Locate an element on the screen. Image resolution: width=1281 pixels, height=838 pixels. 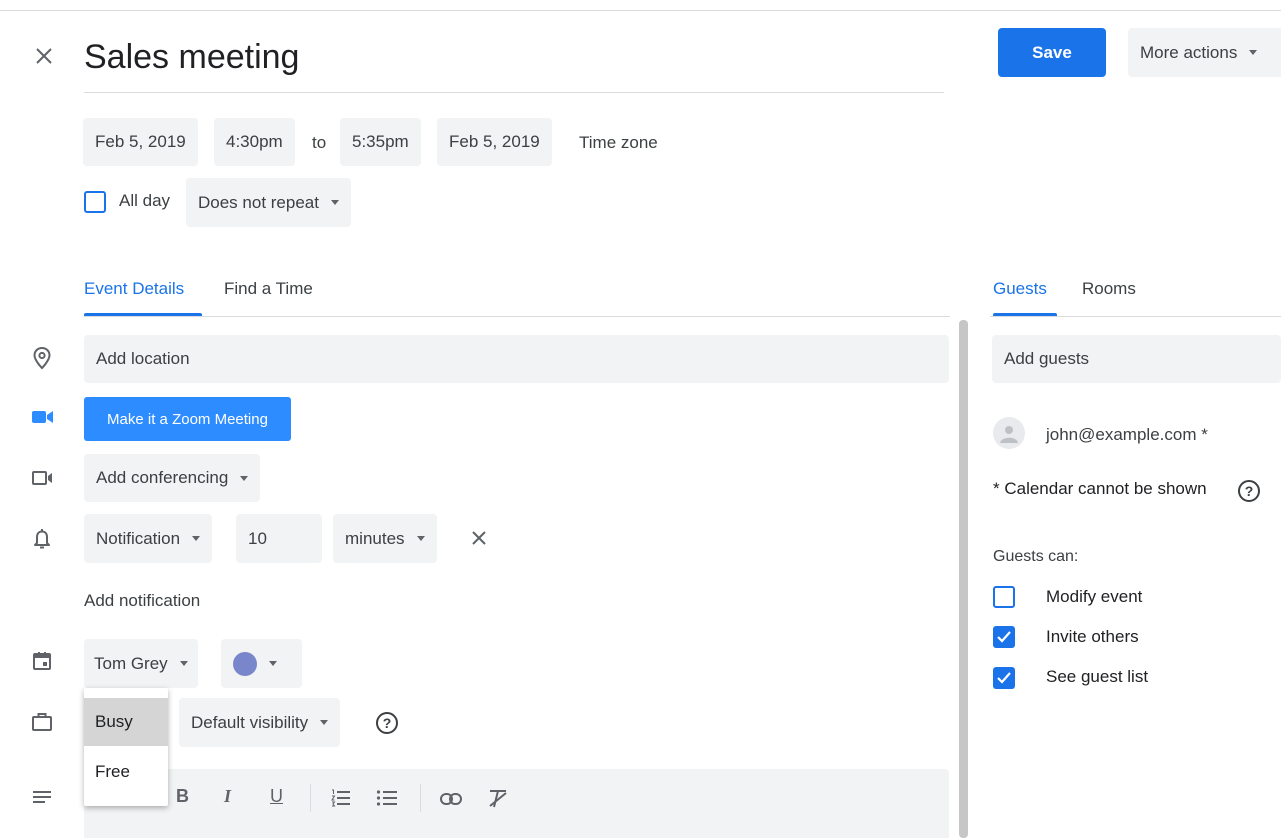
tab-event-details: Event Details is located at coordinates (134, 289).